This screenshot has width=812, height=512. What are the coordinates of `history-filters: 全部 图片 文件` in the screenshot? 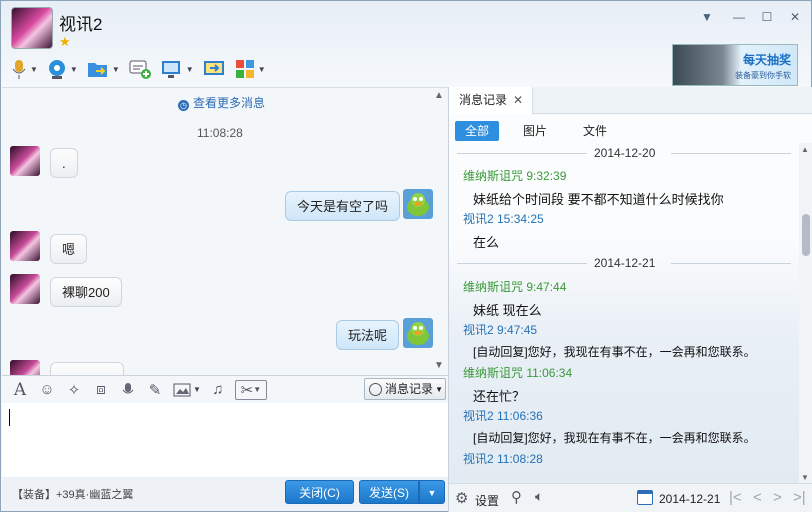 It's located at (536, 131).